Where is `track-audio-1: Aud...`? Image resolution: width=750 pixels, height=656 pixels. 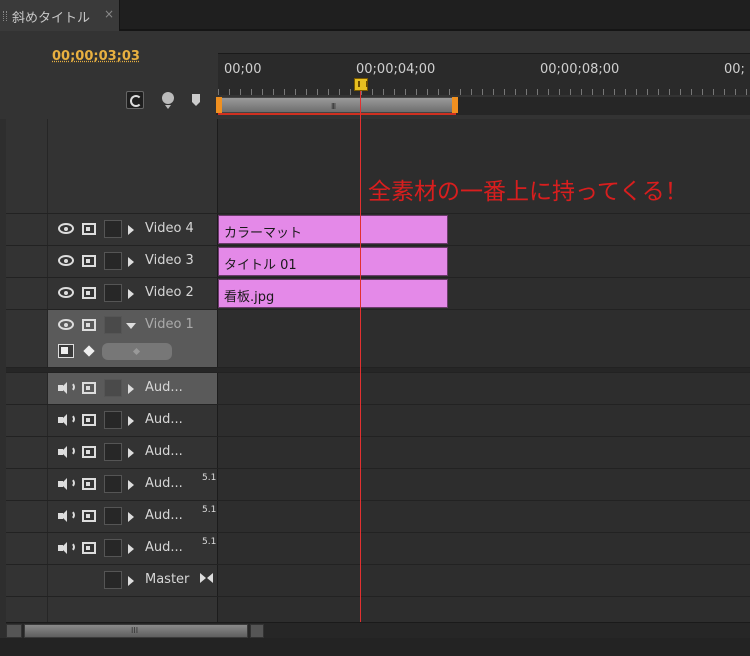 track-audio-1: Aud... is located at coordinates (378, 389).